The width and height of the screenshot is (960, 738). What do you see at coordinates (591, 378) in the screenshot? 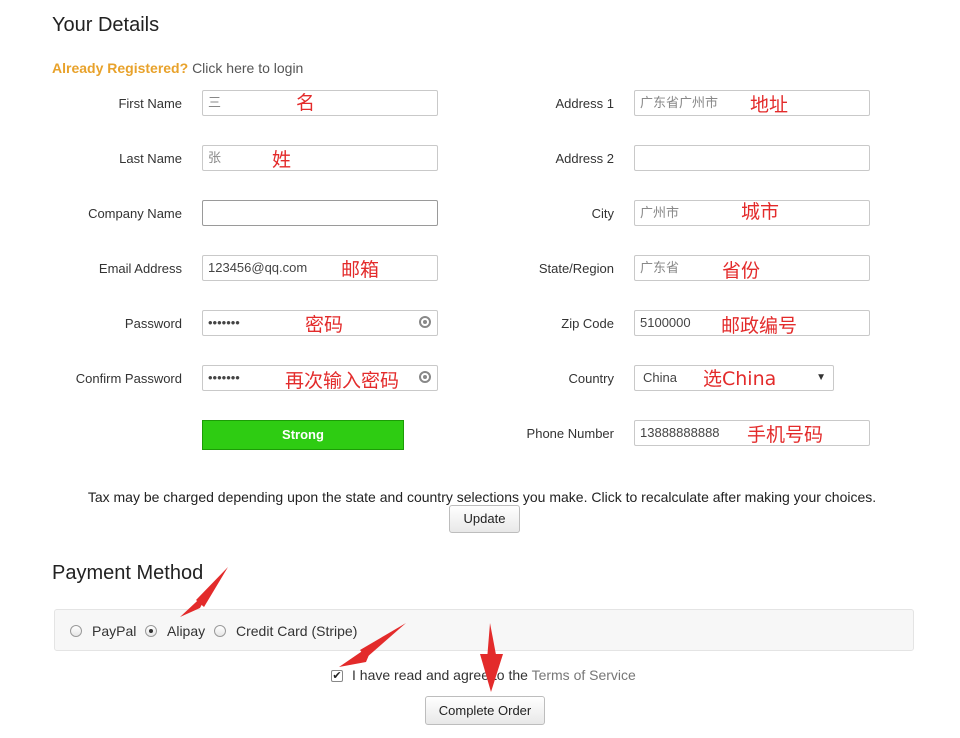
I see `country-label: Country` at bounding box center [591, 378].